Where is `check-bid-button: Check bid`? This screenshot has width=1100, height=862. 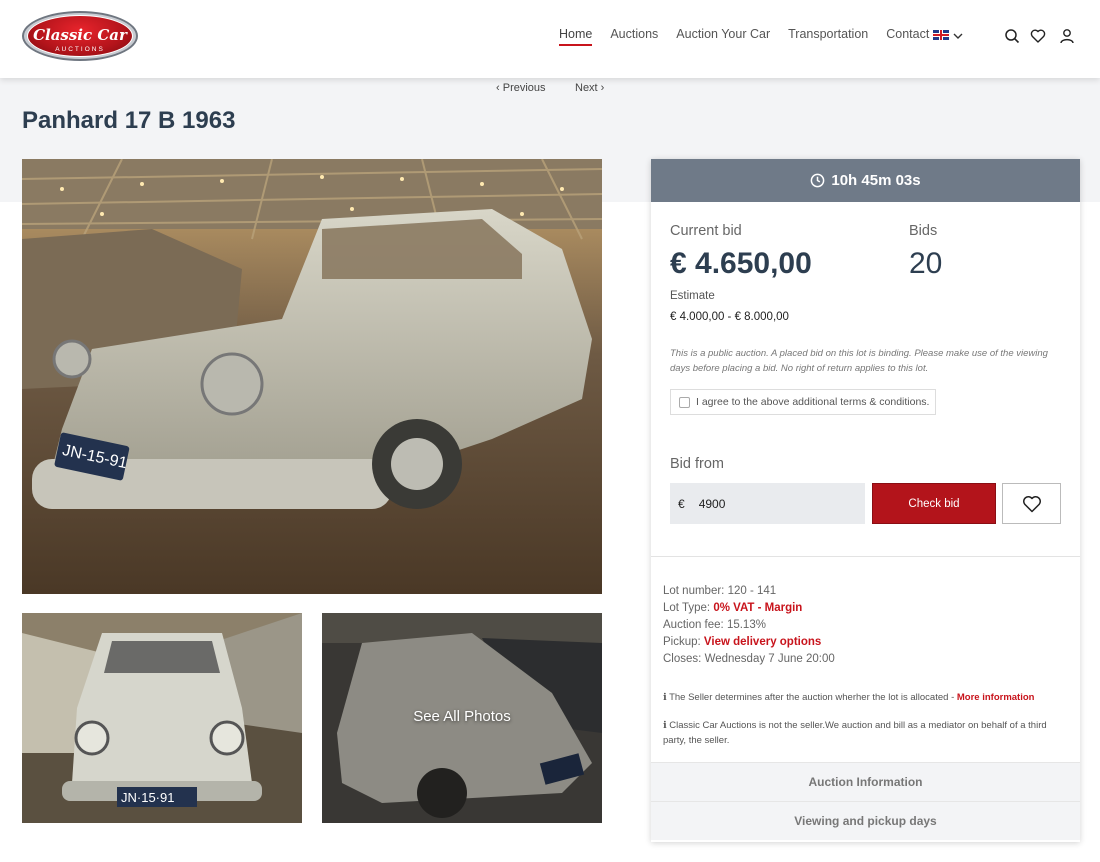
check-bid-button: Check bid is located at coordinates (934, 503).